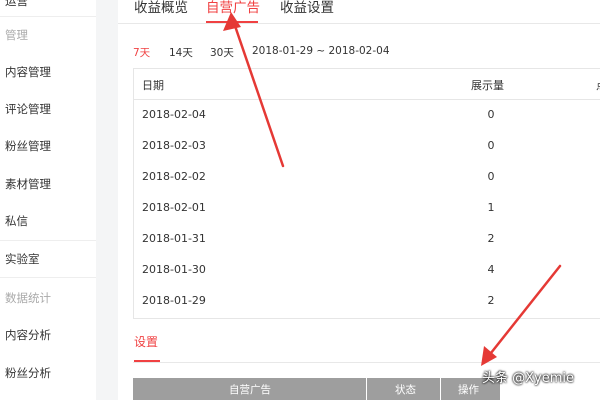  I want to click on table-row: 2018-02-03 0, so click(367, 146).